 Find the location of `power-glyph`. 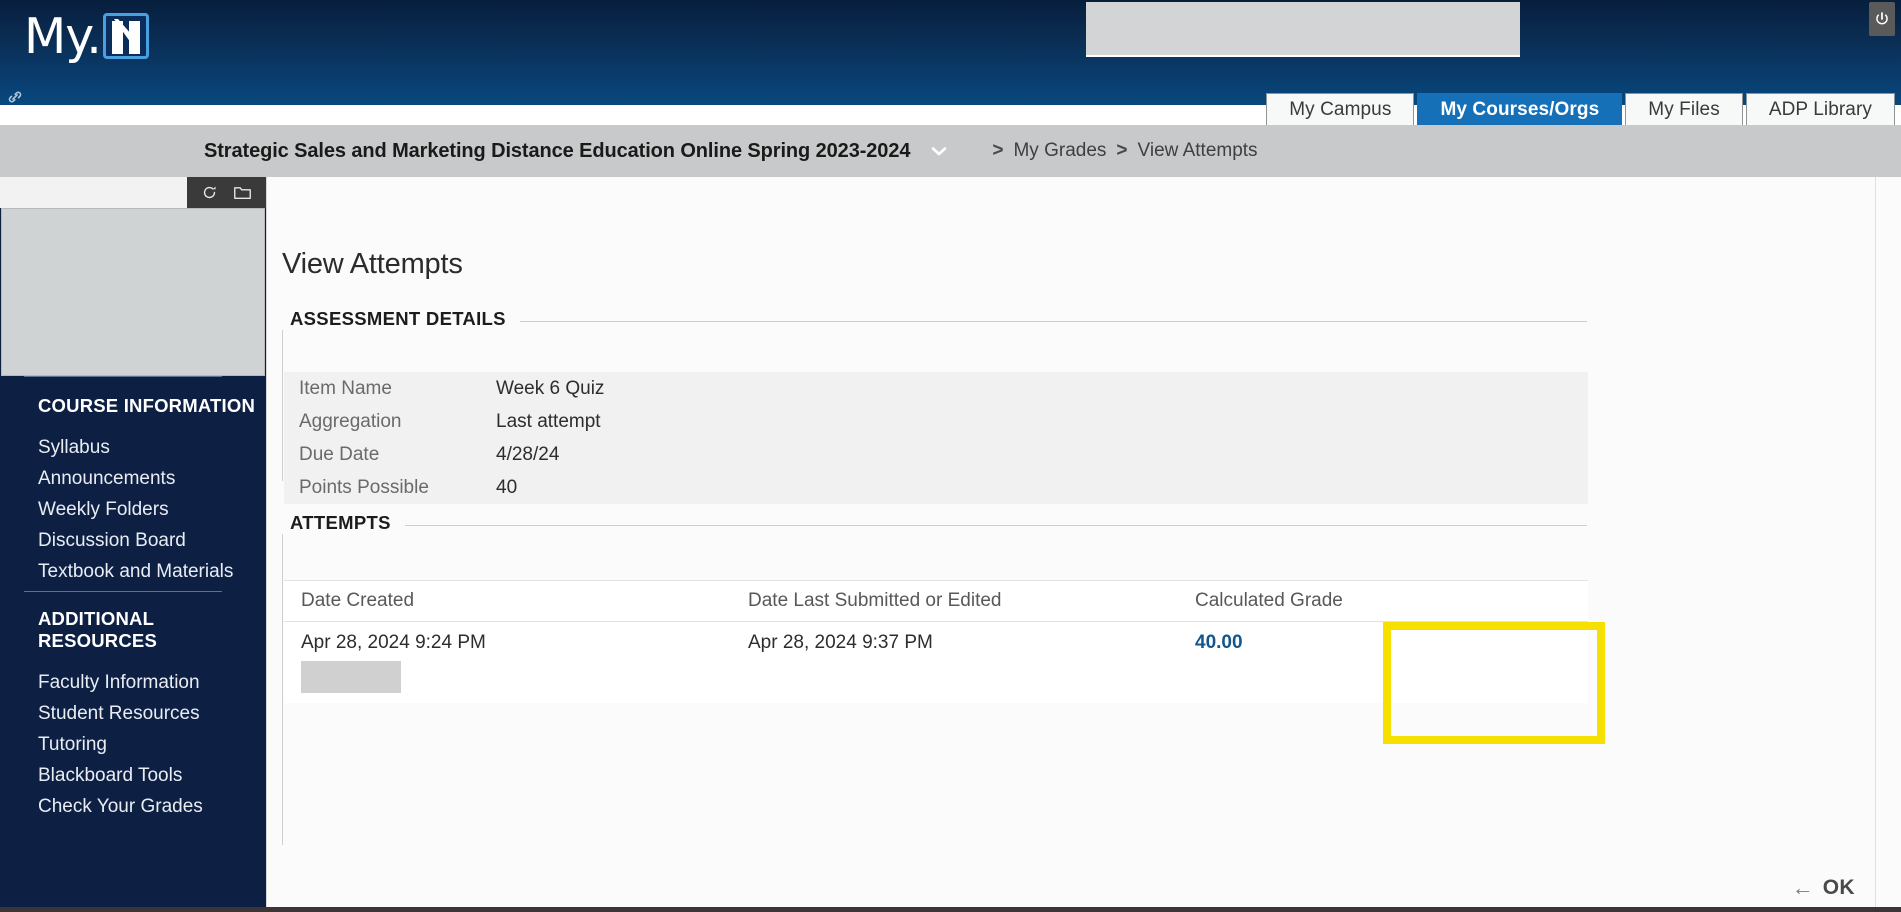

power-glyph is located at coordinates (1882, 18).